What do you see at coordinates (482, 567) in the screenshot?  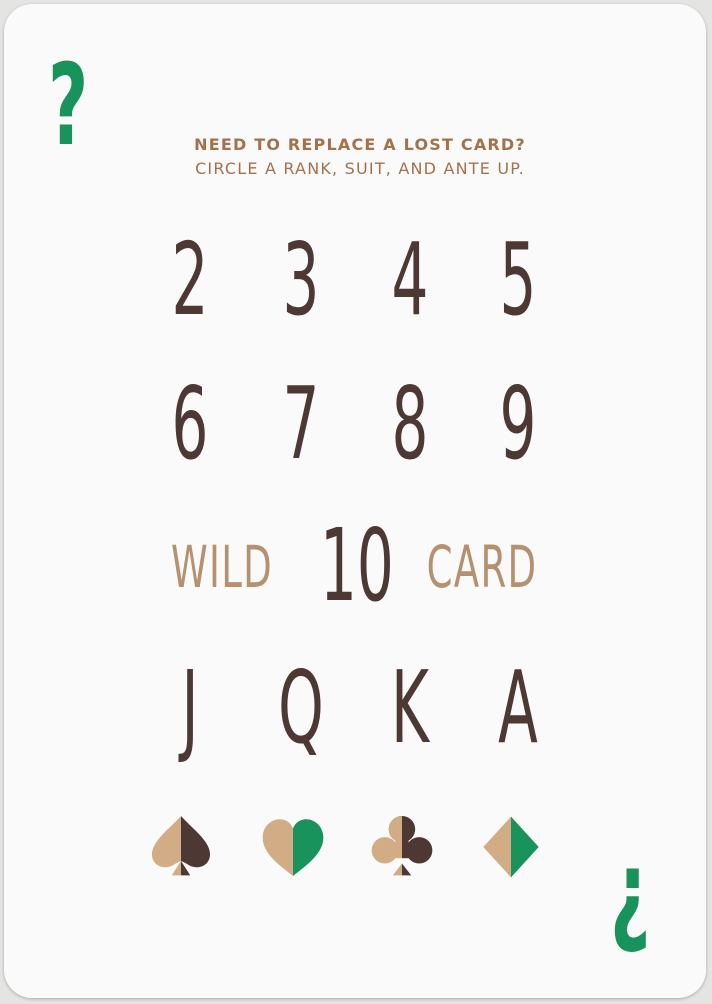 I see `card-label: CARD` at bounding box center [482, 567].